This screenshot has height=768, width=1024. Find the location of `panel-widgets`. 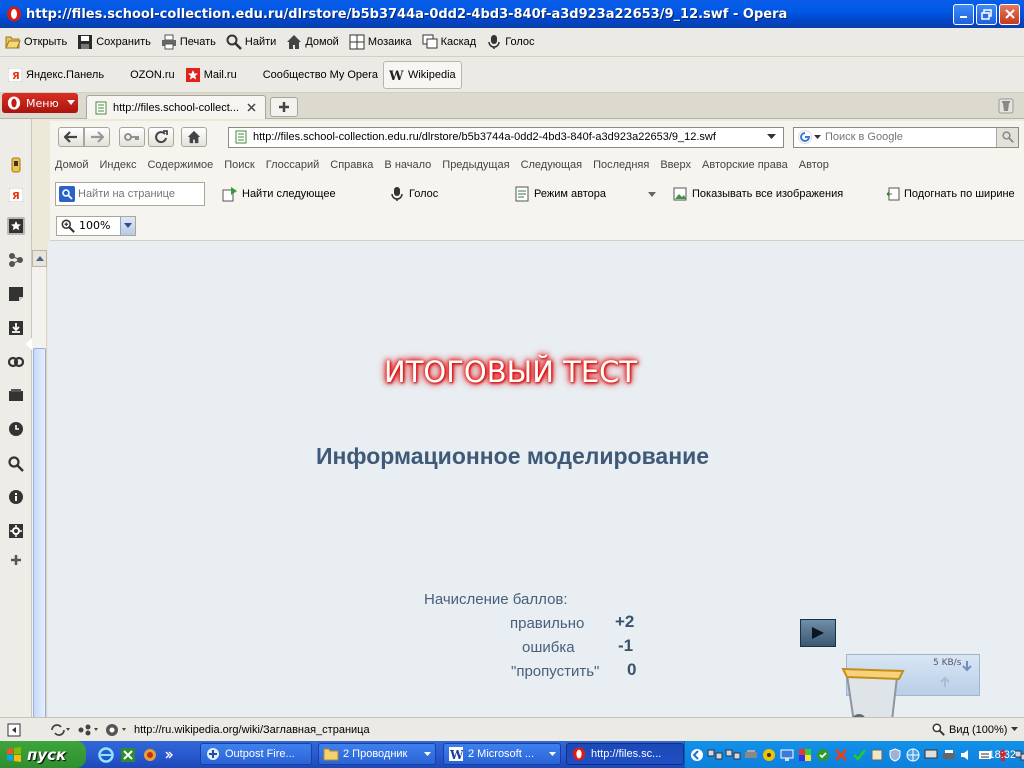

panel-widgets is located at coordinates (16, 165).